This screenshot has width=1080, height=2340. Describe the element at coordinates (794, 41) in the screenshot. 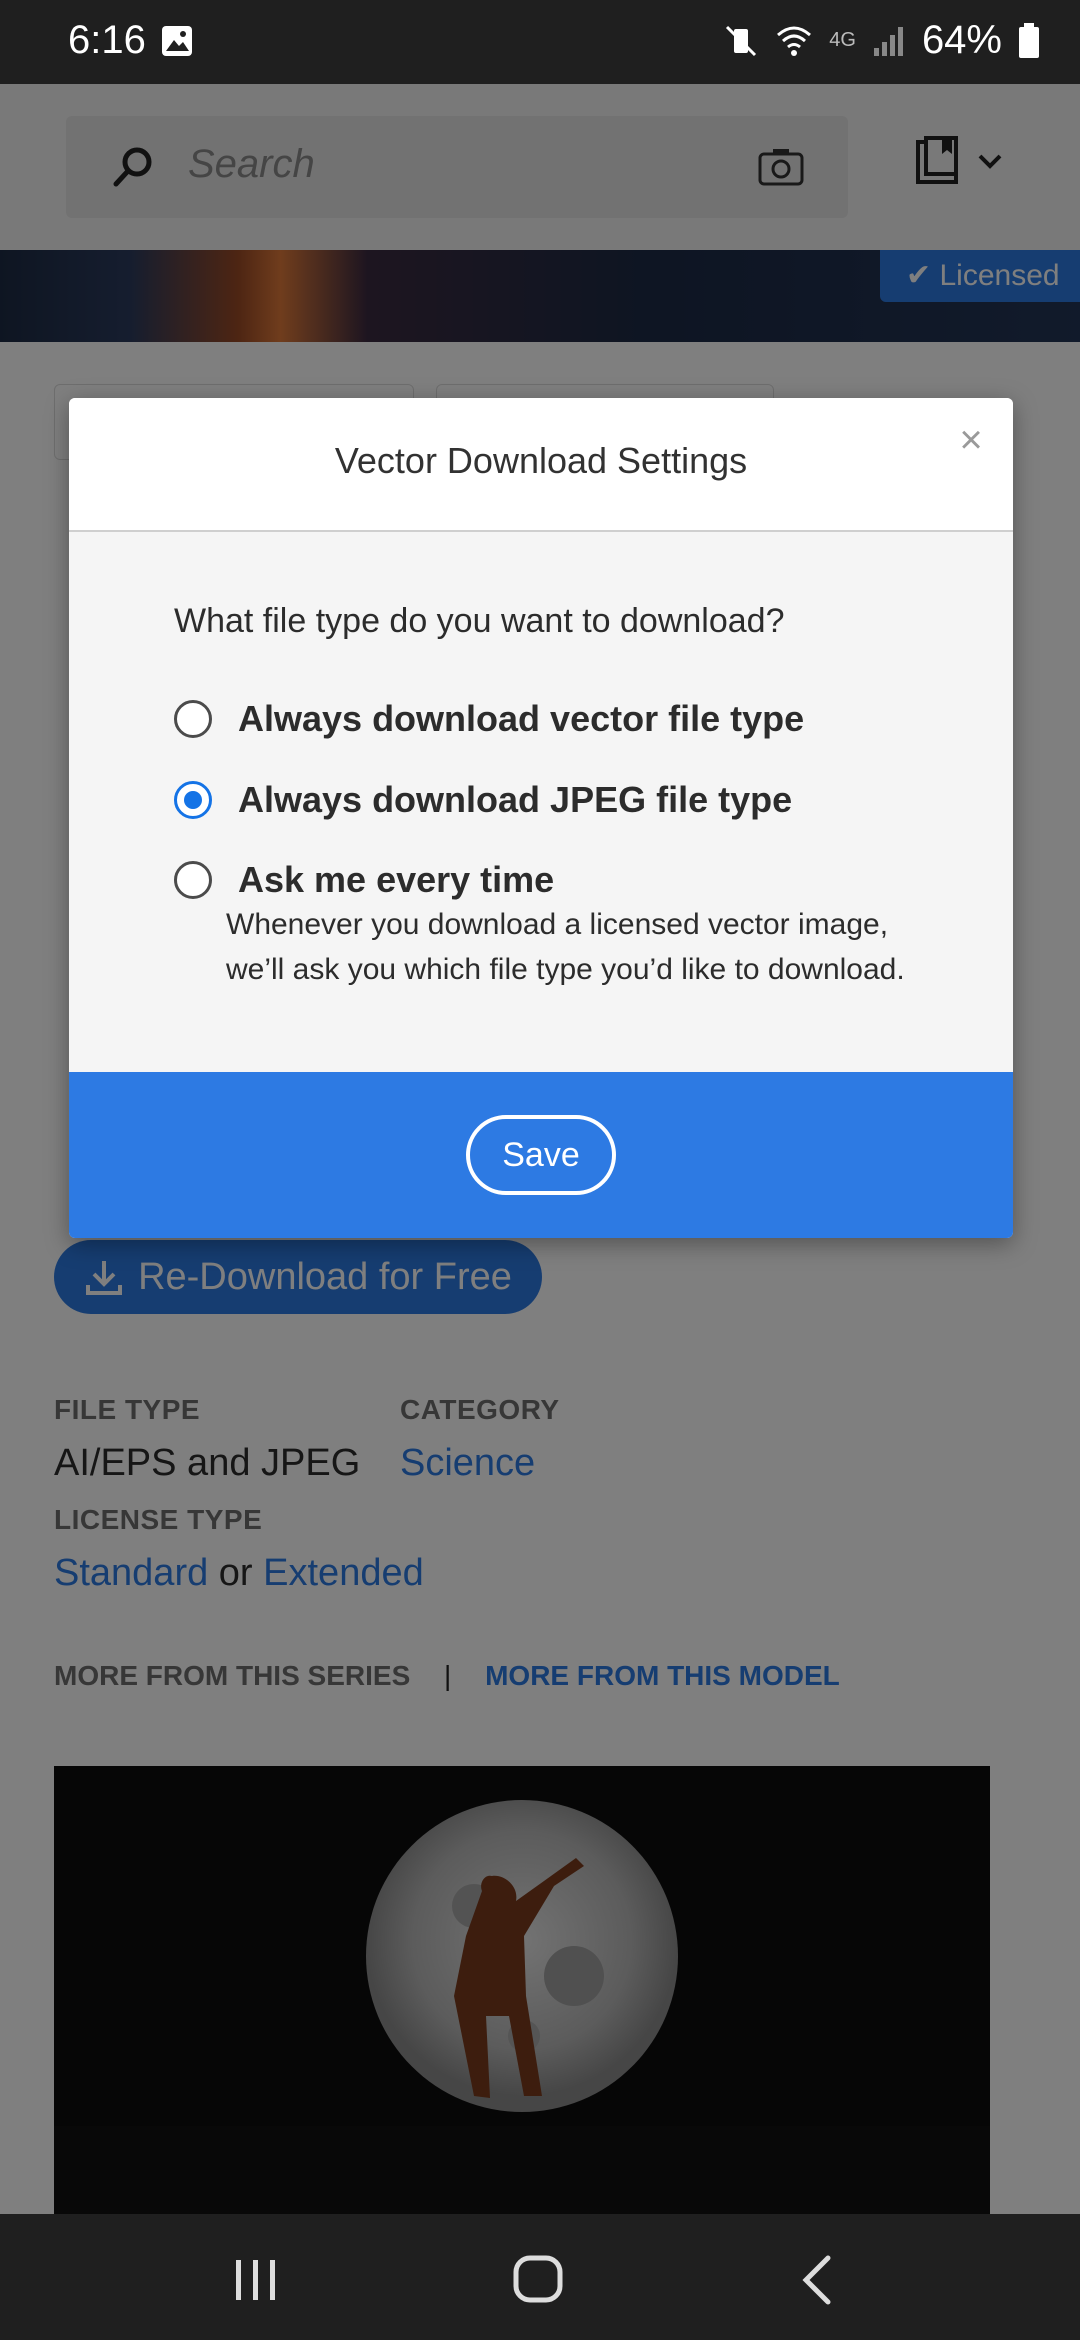

I see `wifi-icon` at that location.